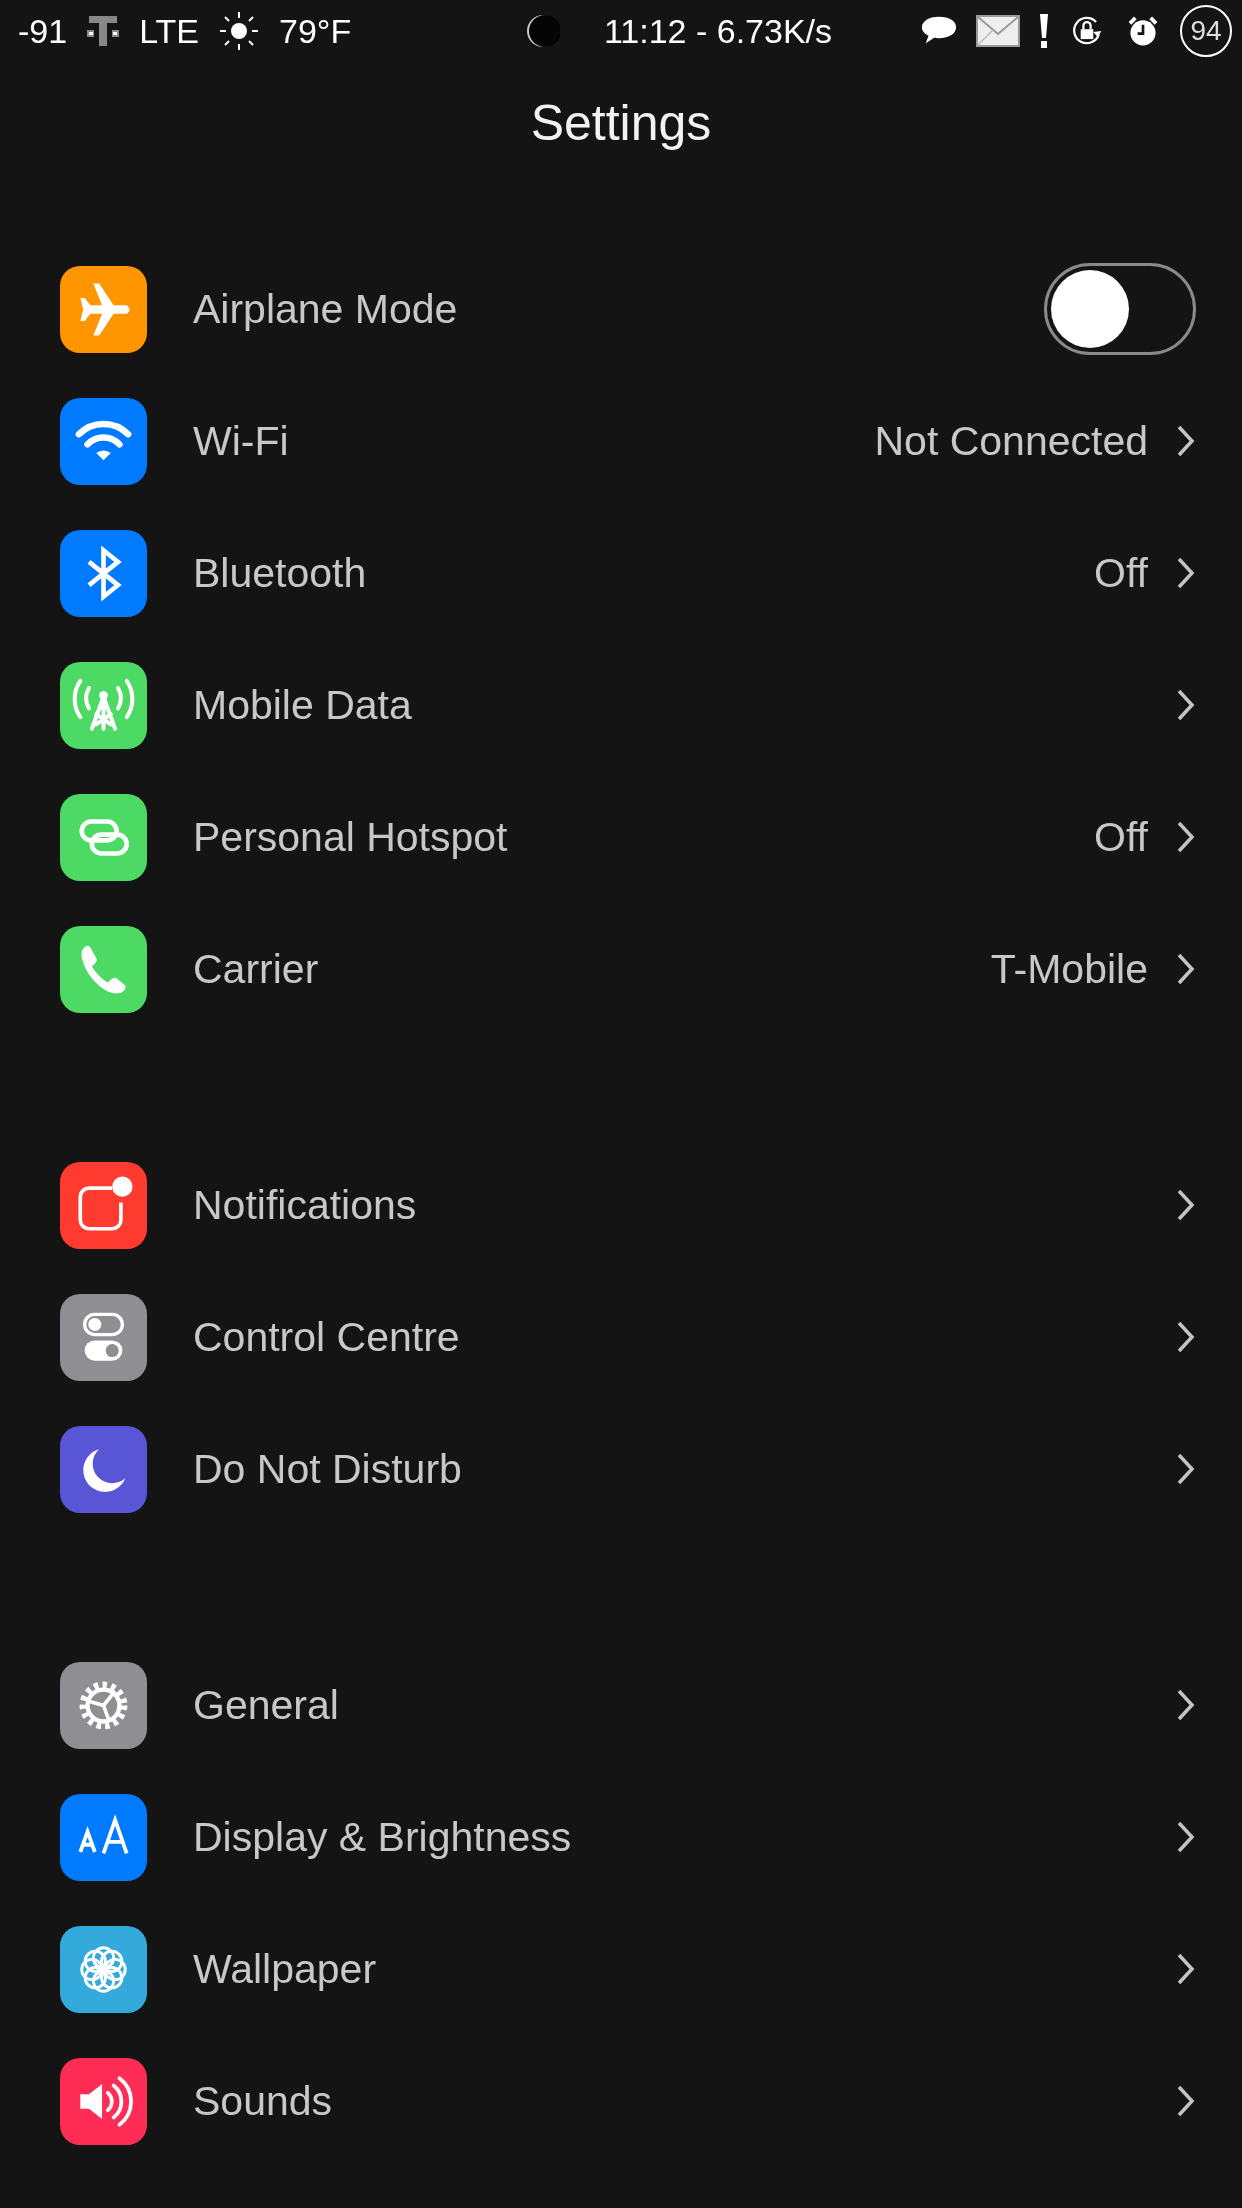 This screenshot has width=1242, height=2208. What do you see at coordinates (383, 1837) in the screenshot?
I see `row-label: Display & Brightness` at bounding box center [383, 1837].